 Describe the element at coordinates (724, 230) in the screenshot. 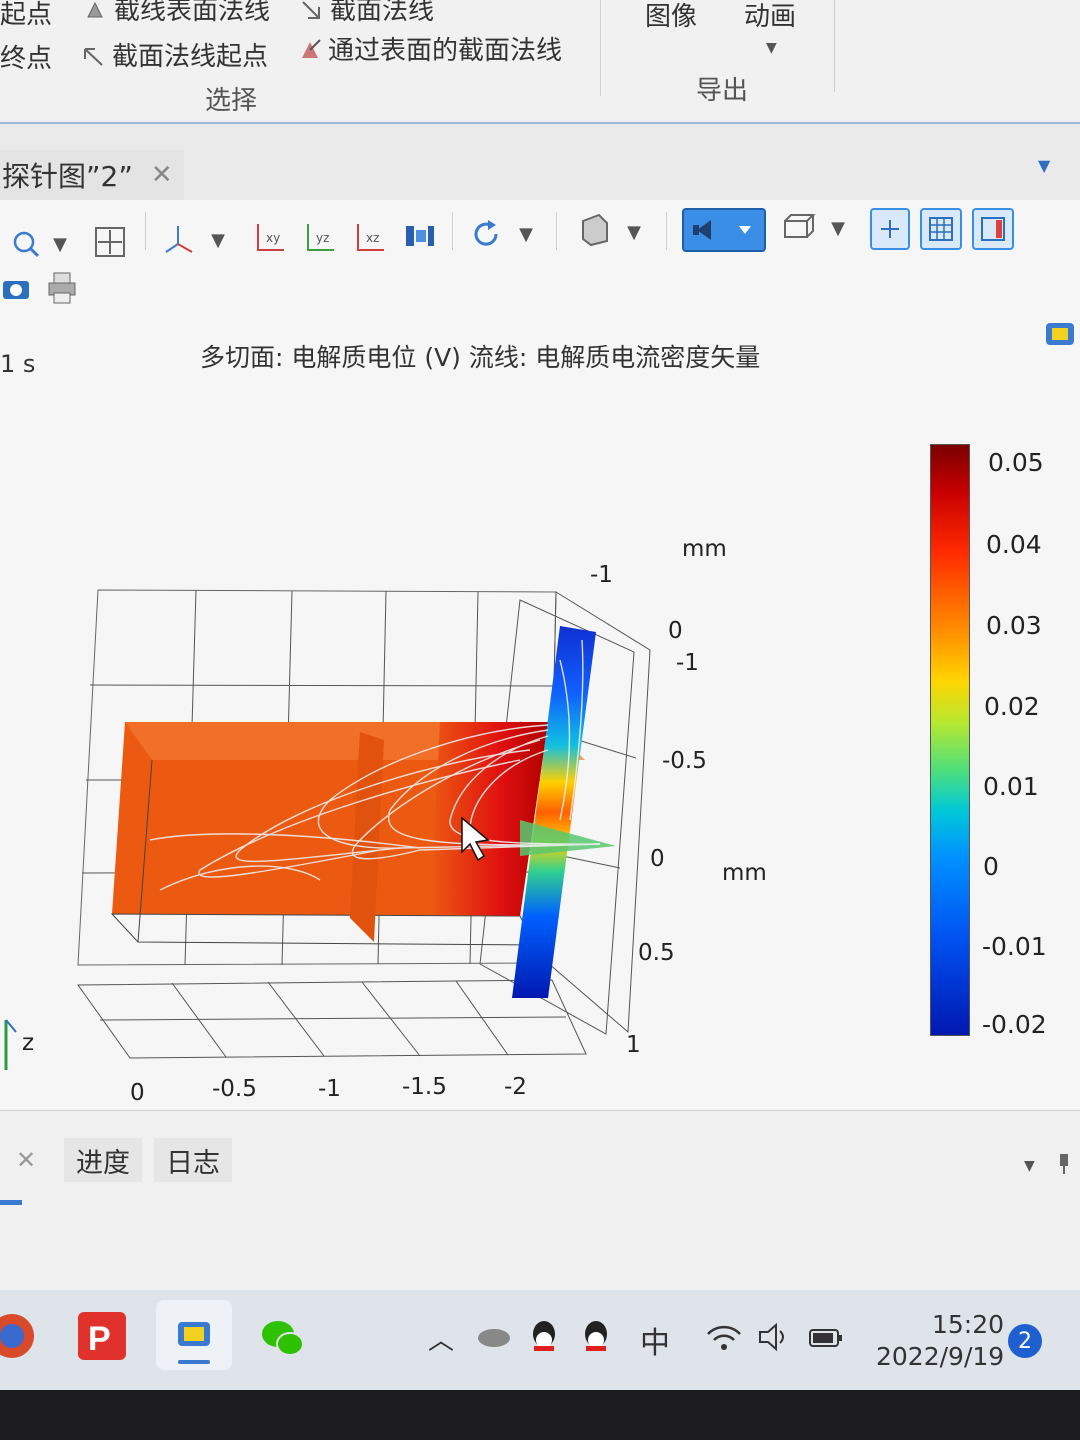

I see `scene-light-button` at that location.